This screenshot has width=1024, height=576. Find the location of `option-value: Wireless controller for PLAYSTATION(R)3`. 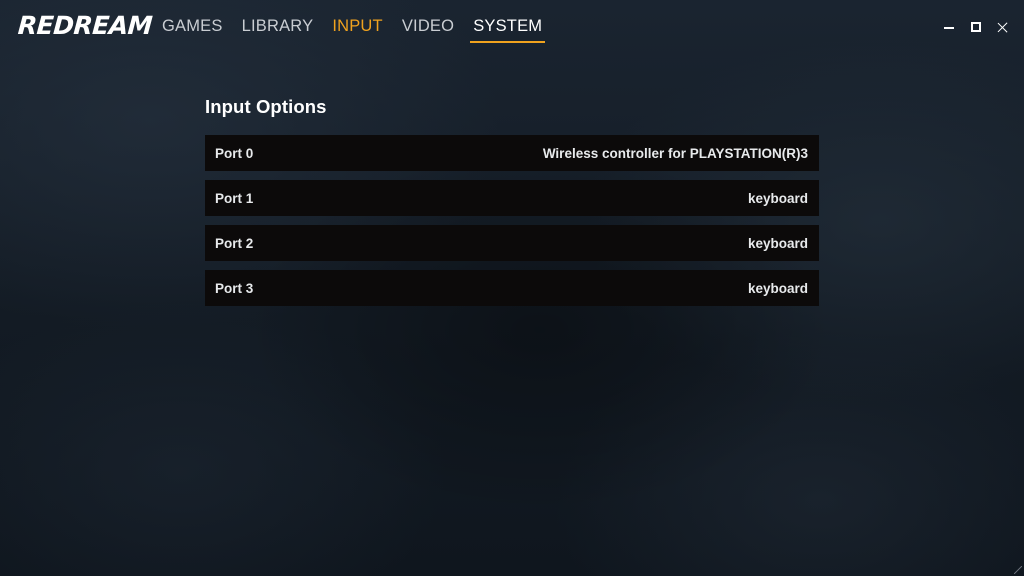

option-value: Wireless controller for PLAYSTATION(R)3 is located at coordinates (675, 153).